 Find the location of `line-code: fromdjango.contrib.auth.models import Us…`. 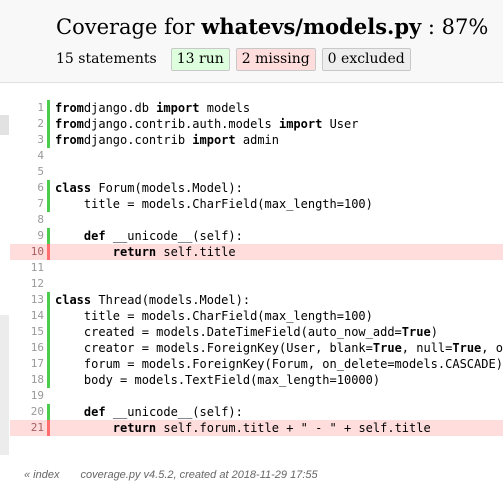

line-code: fromdjango.contrib.auth.models import Us… is located at coordinates (206, 124).